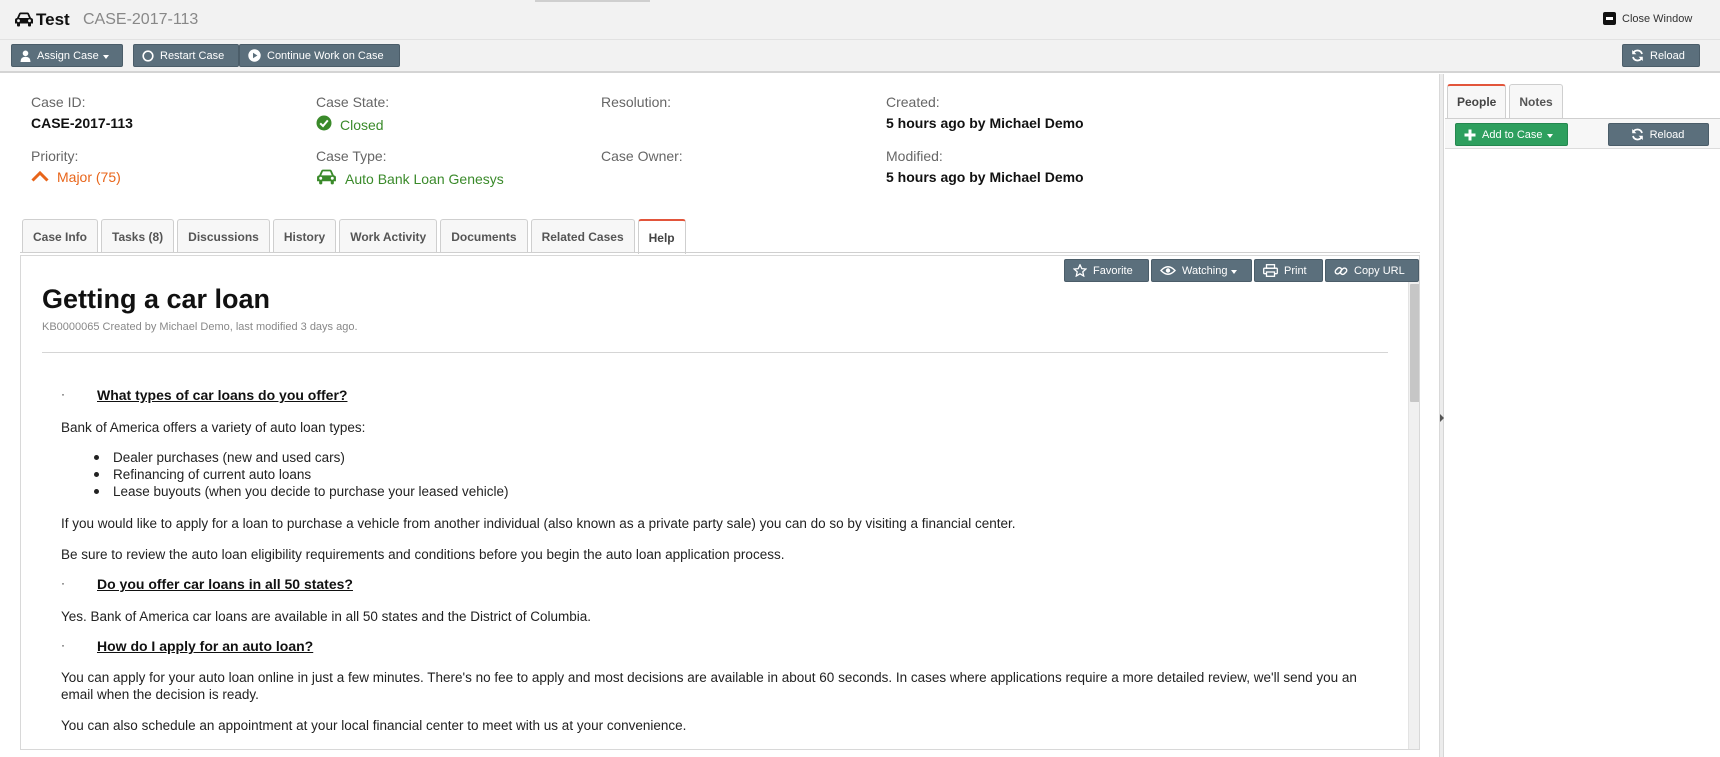  What do you see at coordinates (89, 177) in the screenshot?
I see `priority-text: Major (75)` at bounding box center [89, 177].